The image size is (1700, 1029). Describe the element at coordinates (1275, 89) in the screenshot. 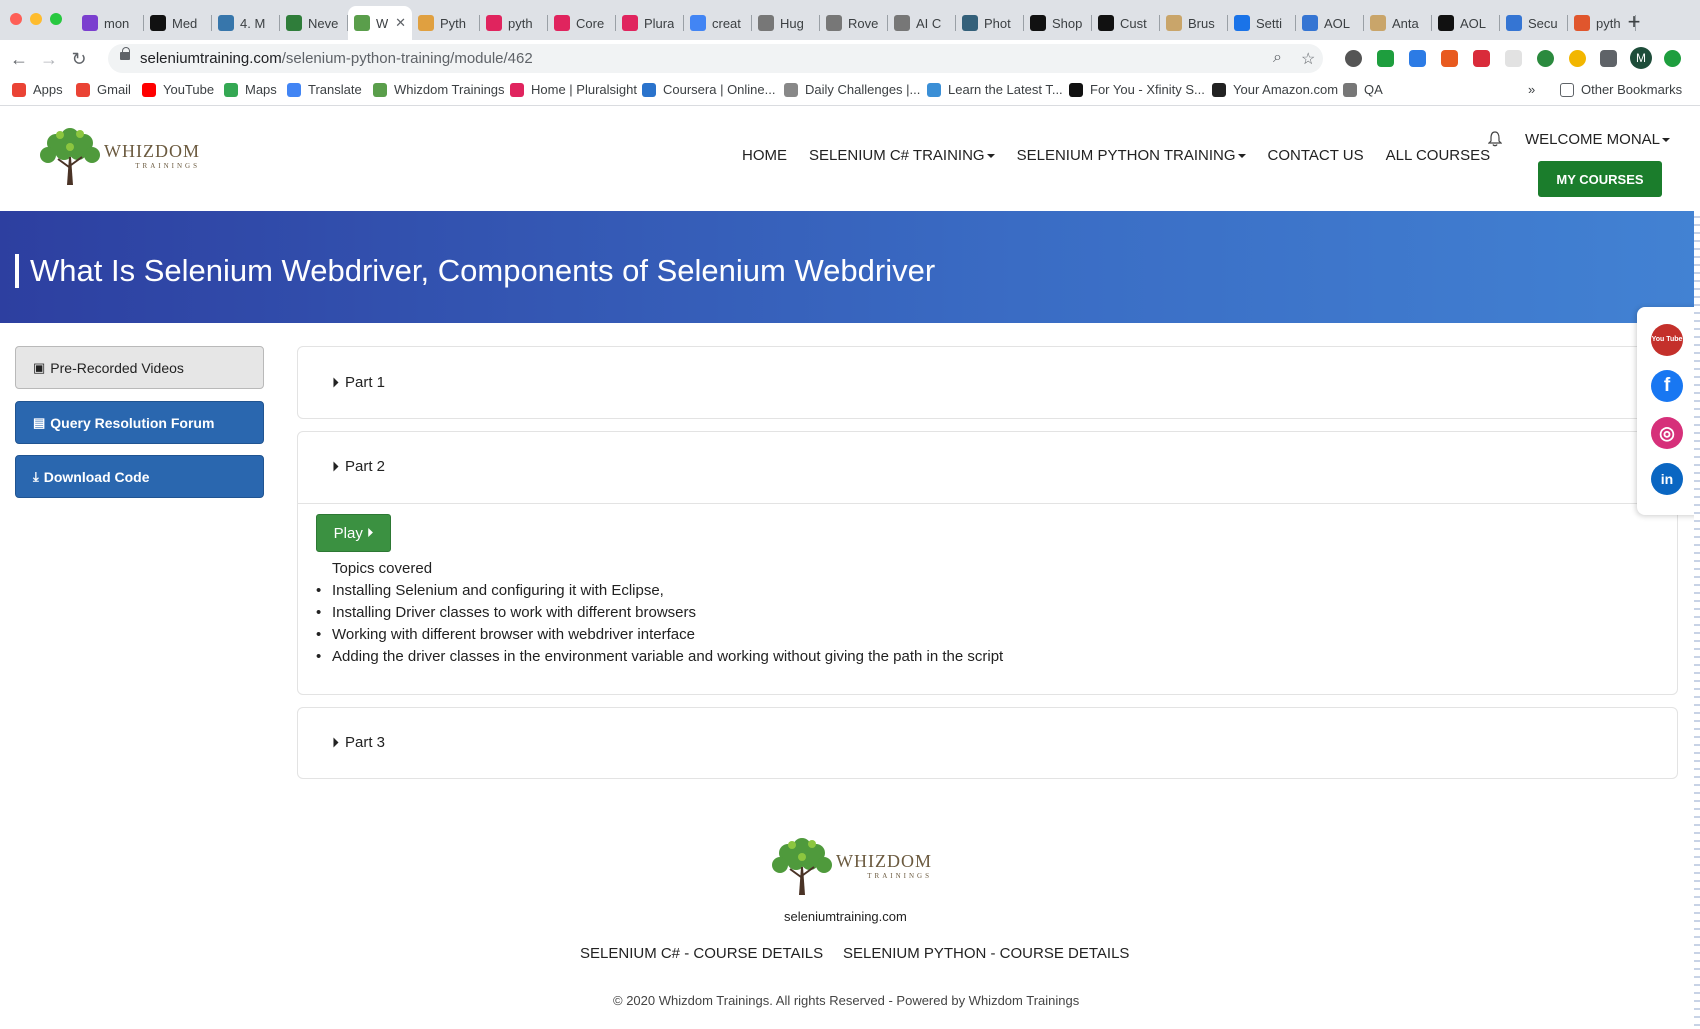

I see `bookmark-item: Your Amazon.com` at that location.